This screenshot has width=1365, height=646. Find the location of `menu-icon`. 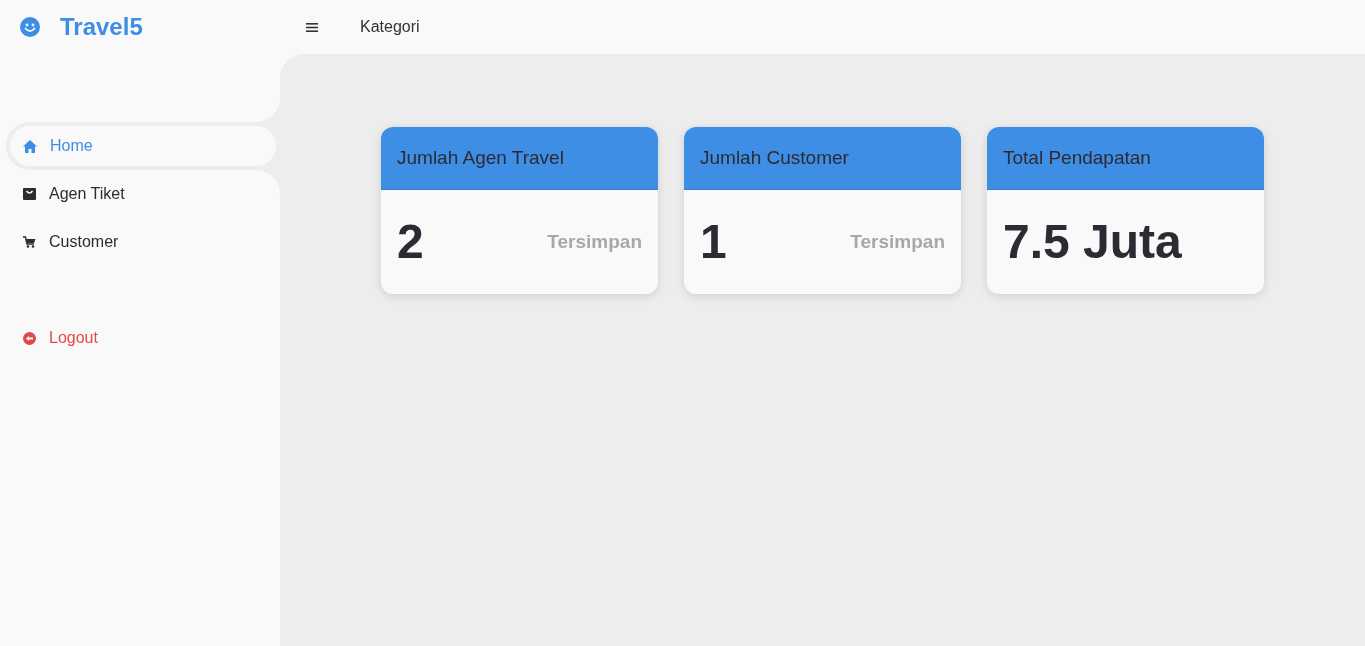

menu-icon is located at coordinates (312, 27).